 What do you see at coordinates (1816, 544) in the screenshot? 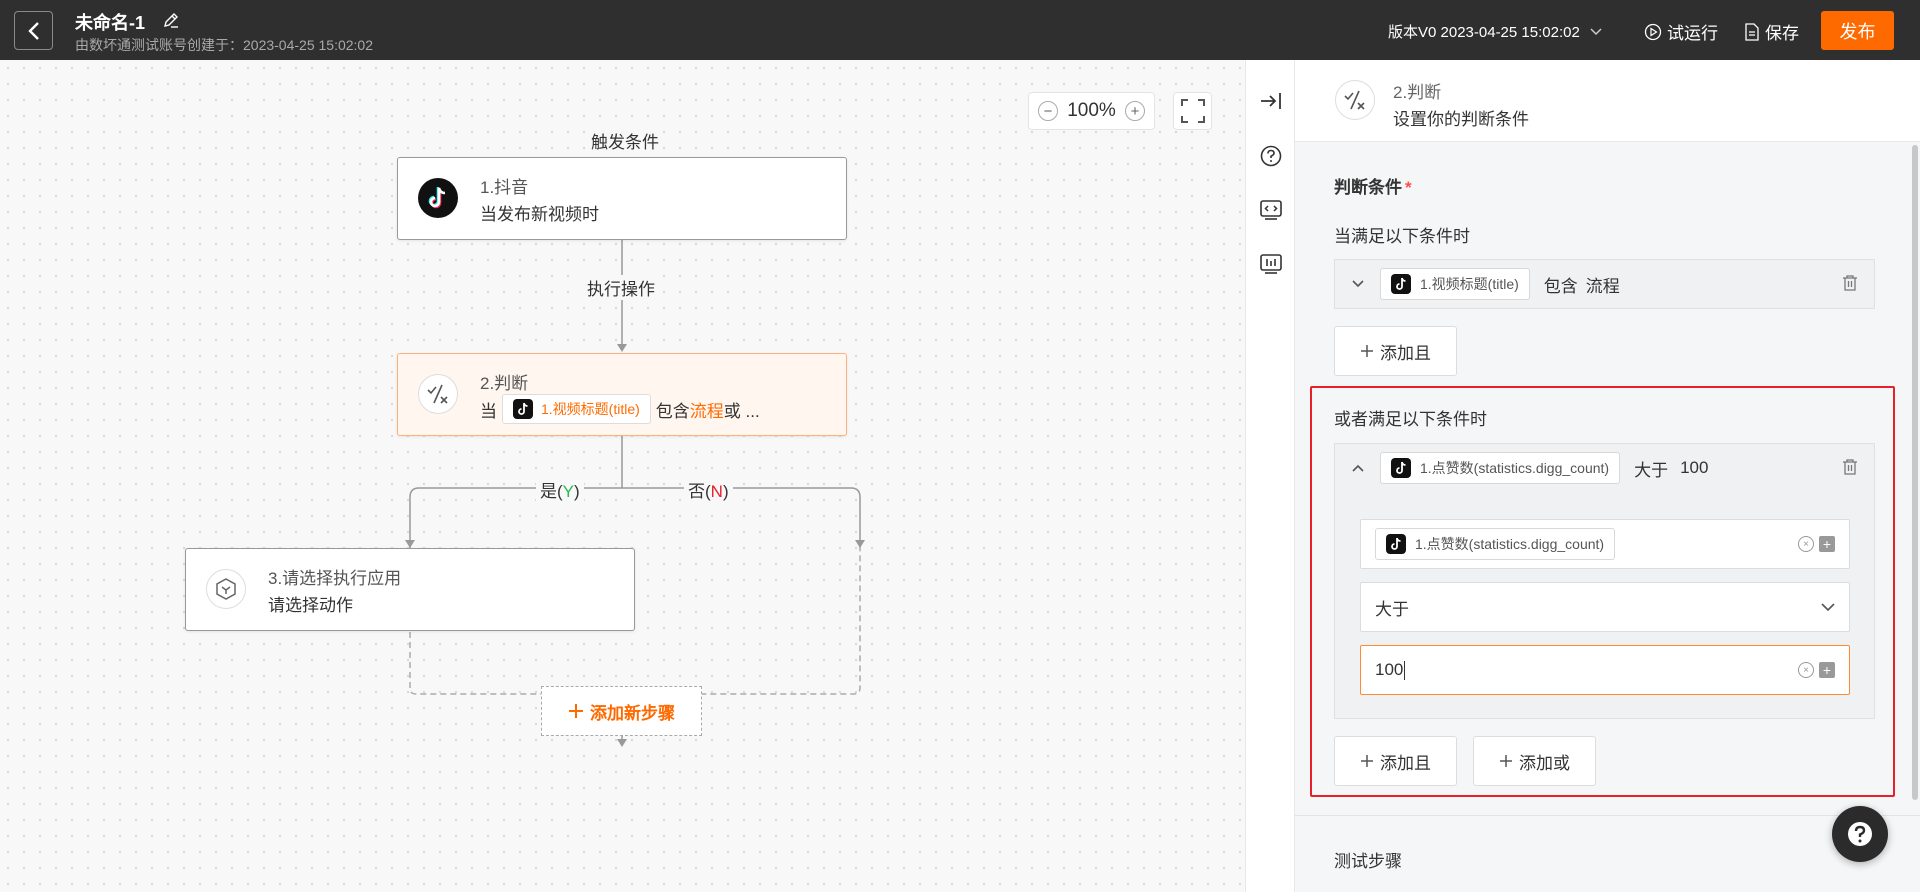
I see `field-actions: × +` at bounding box center [1816, 544].